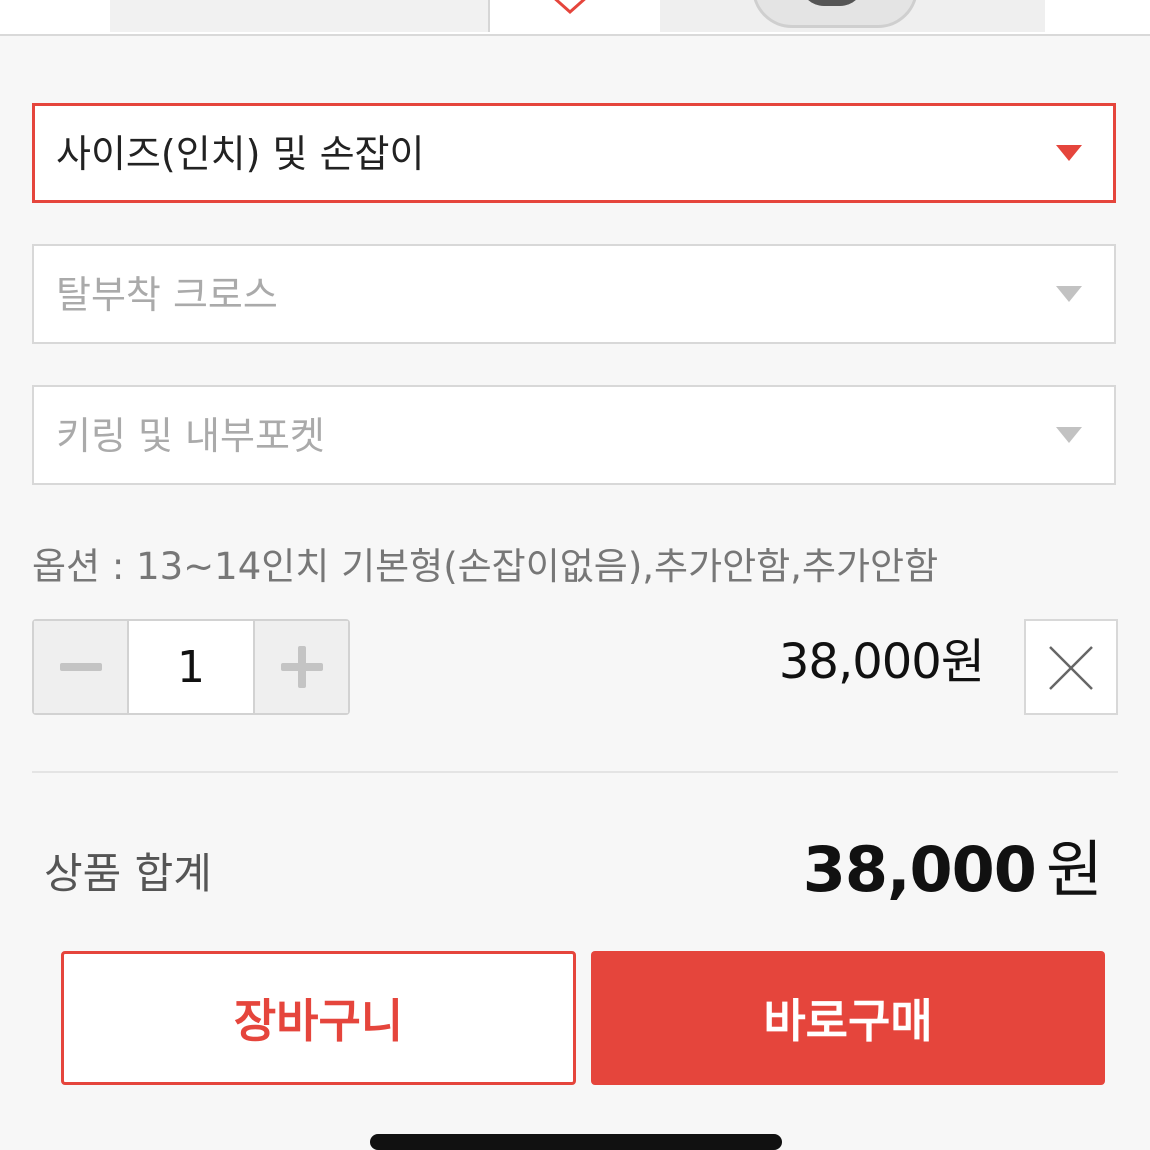  What do you see at coordinates (574, 153) in the screenshot?
I see `size-handle-select: 사이즈(인치) 및 손잡이` at bounding box center [574, 153].